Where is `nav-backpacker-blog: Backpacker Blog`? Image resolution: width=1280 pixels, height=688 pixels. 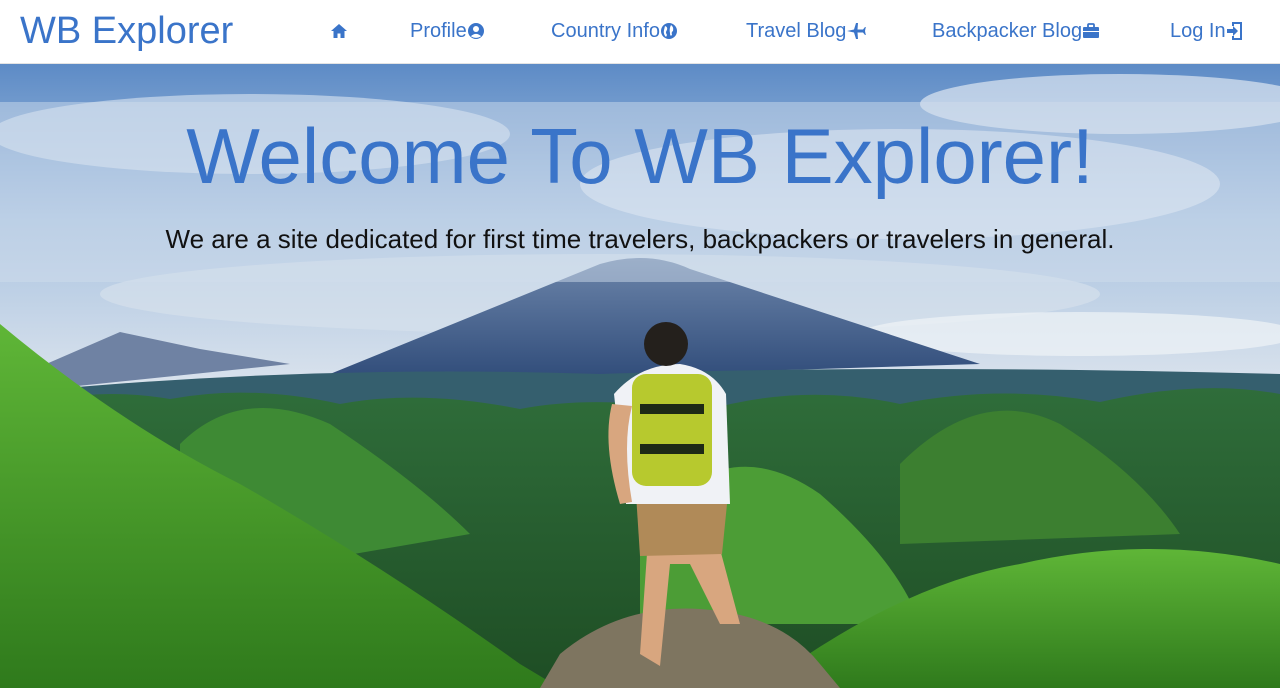
nav-backpacker-blog: Backpacker Blog is located at coordinates (1016, 31).